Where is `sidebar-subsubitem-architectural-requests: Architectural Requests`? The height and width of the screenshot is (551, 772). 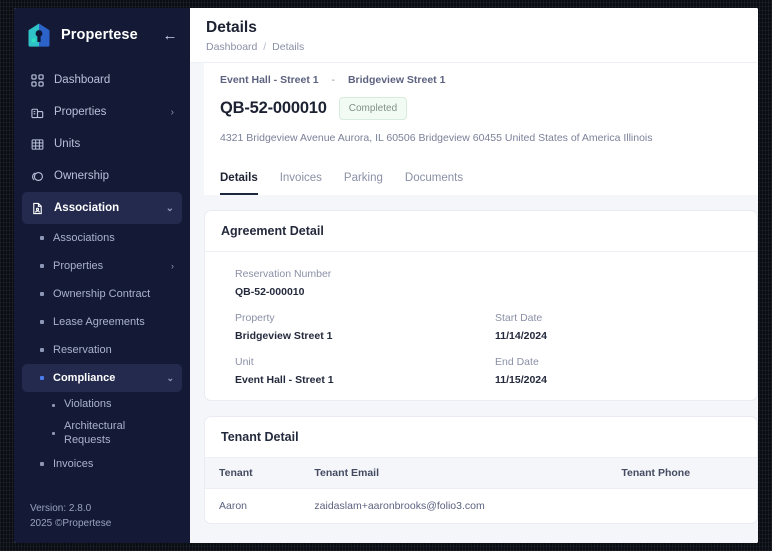
sidebar-subsubitem-architectural-requests: Architectural Requests is located at coordinates (102, 434).